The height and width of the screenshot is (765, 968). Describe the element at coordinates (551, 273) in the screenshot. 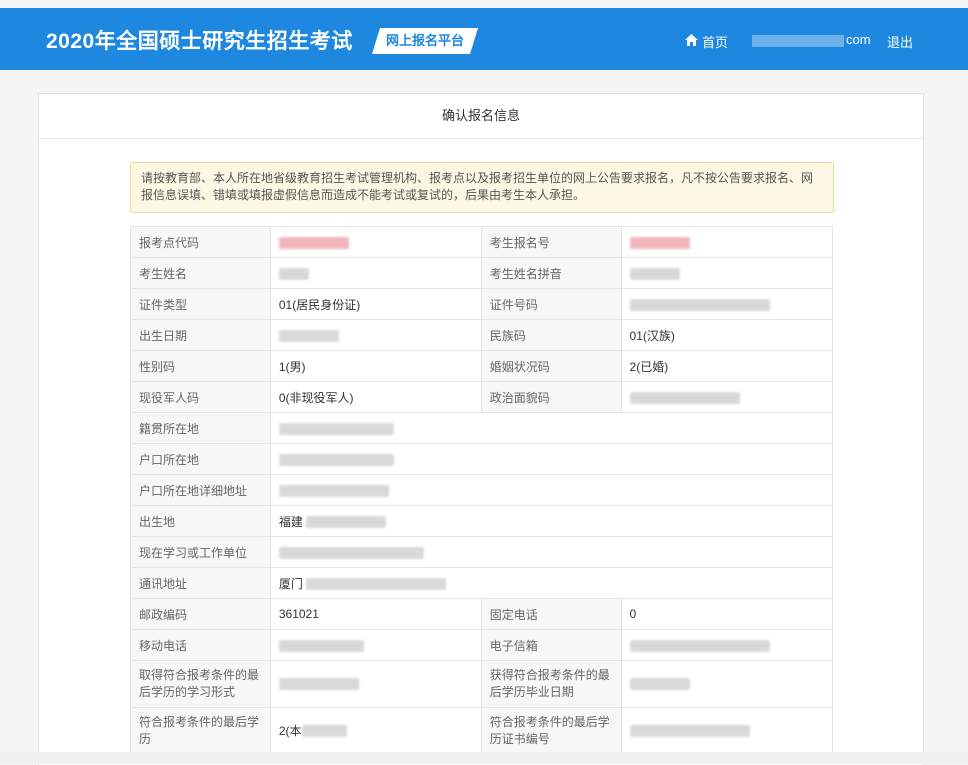

I see `field-label: 考生姓名拼音` at that location.